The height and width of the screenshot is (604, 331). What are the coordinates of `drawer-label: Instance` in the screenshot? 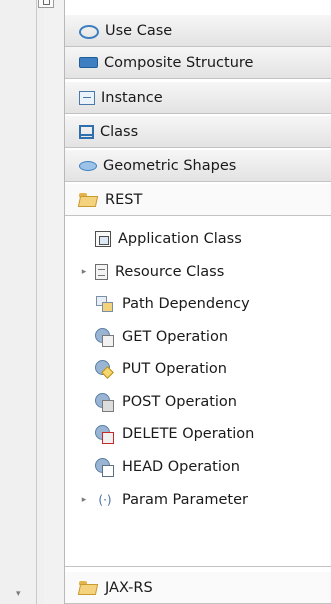 It's located at (132, 97).